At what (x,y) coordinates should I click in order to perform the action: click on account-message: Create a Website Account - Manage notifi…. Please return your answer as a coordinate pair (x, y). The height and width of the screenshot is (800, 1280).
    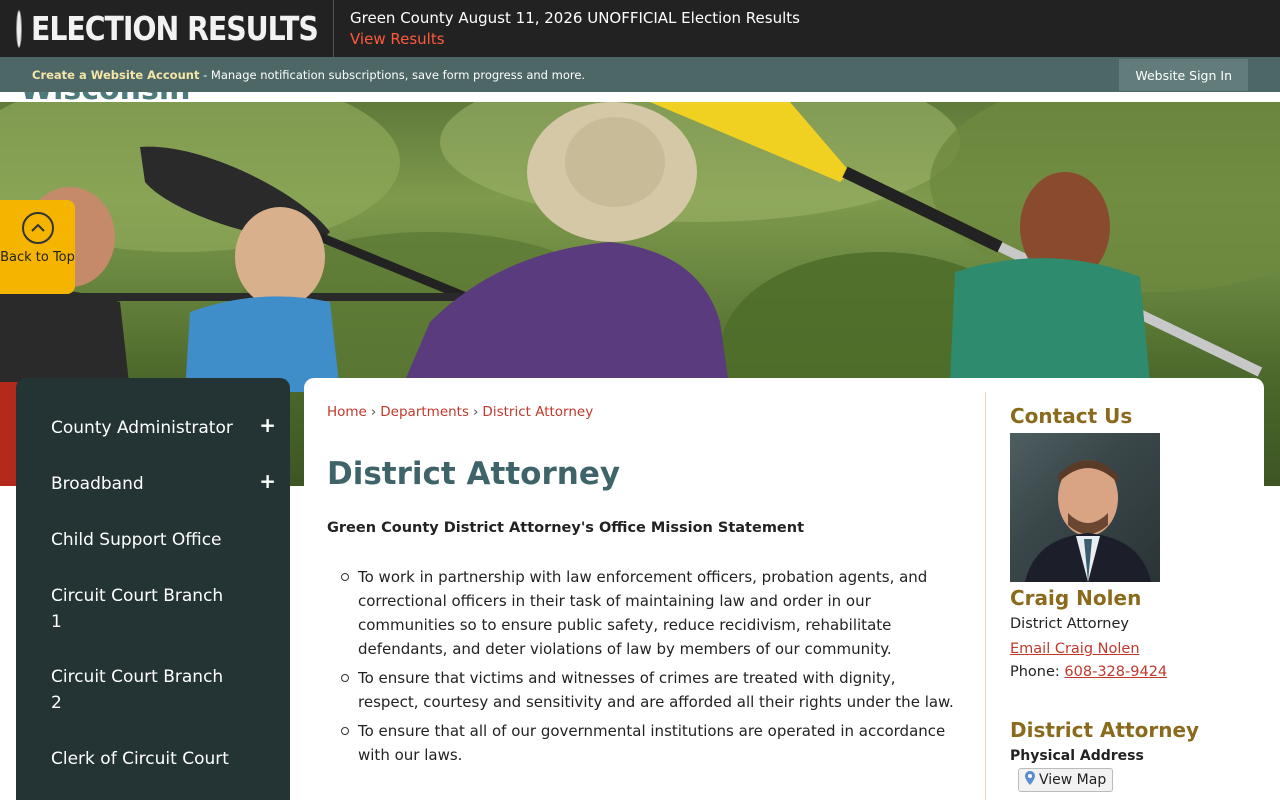
    Looking at the image, I should click on (292, 75).